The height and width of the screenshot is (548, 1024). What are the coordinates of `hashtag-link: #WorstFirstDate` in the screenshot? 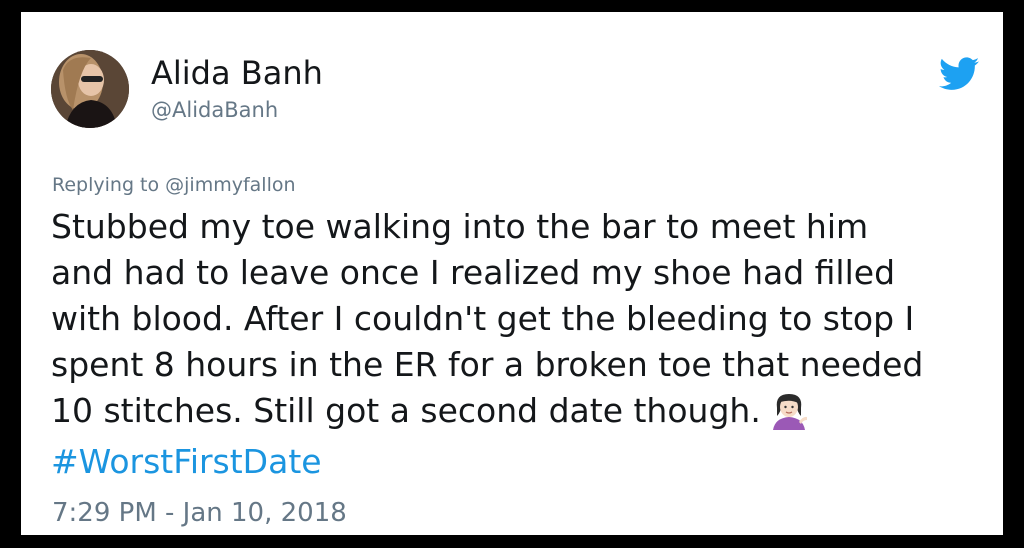 It's located at (186, 461).